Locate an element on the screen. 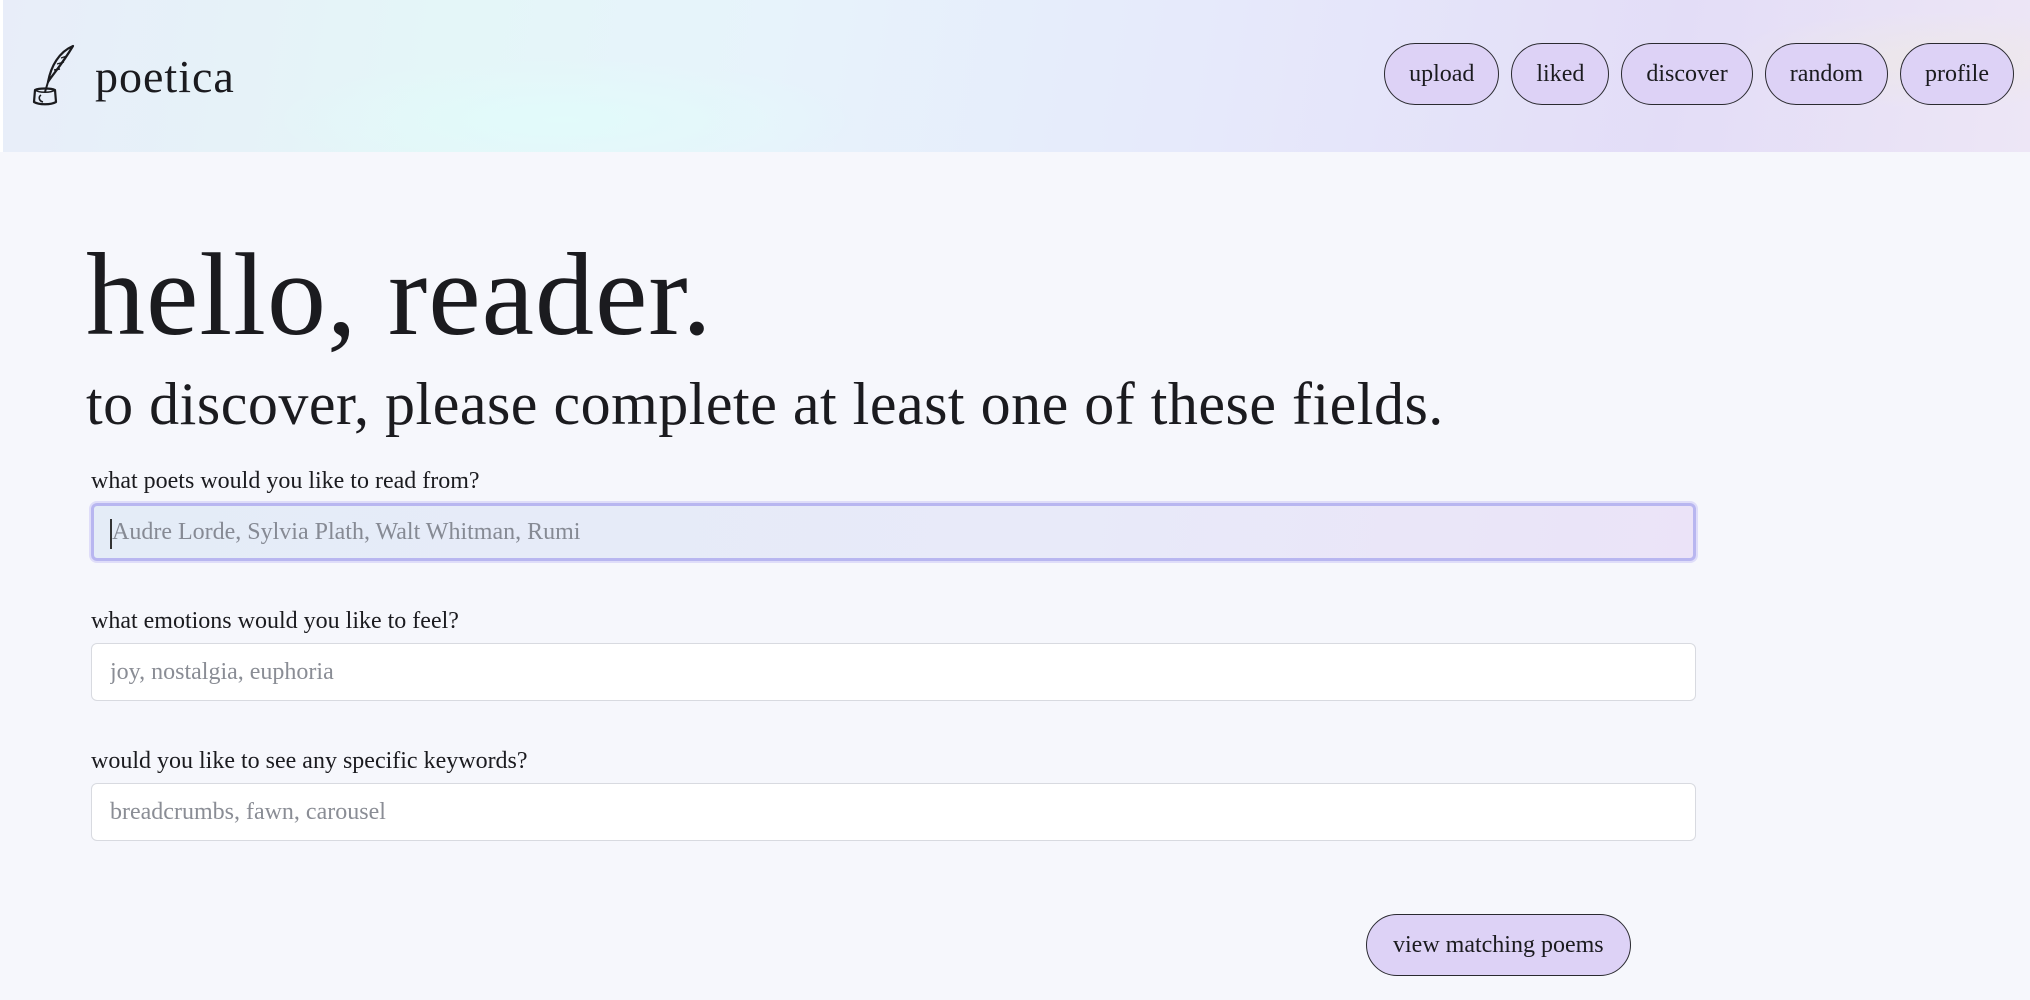  nav-random-button: random is located at coordinates (1826, 74).